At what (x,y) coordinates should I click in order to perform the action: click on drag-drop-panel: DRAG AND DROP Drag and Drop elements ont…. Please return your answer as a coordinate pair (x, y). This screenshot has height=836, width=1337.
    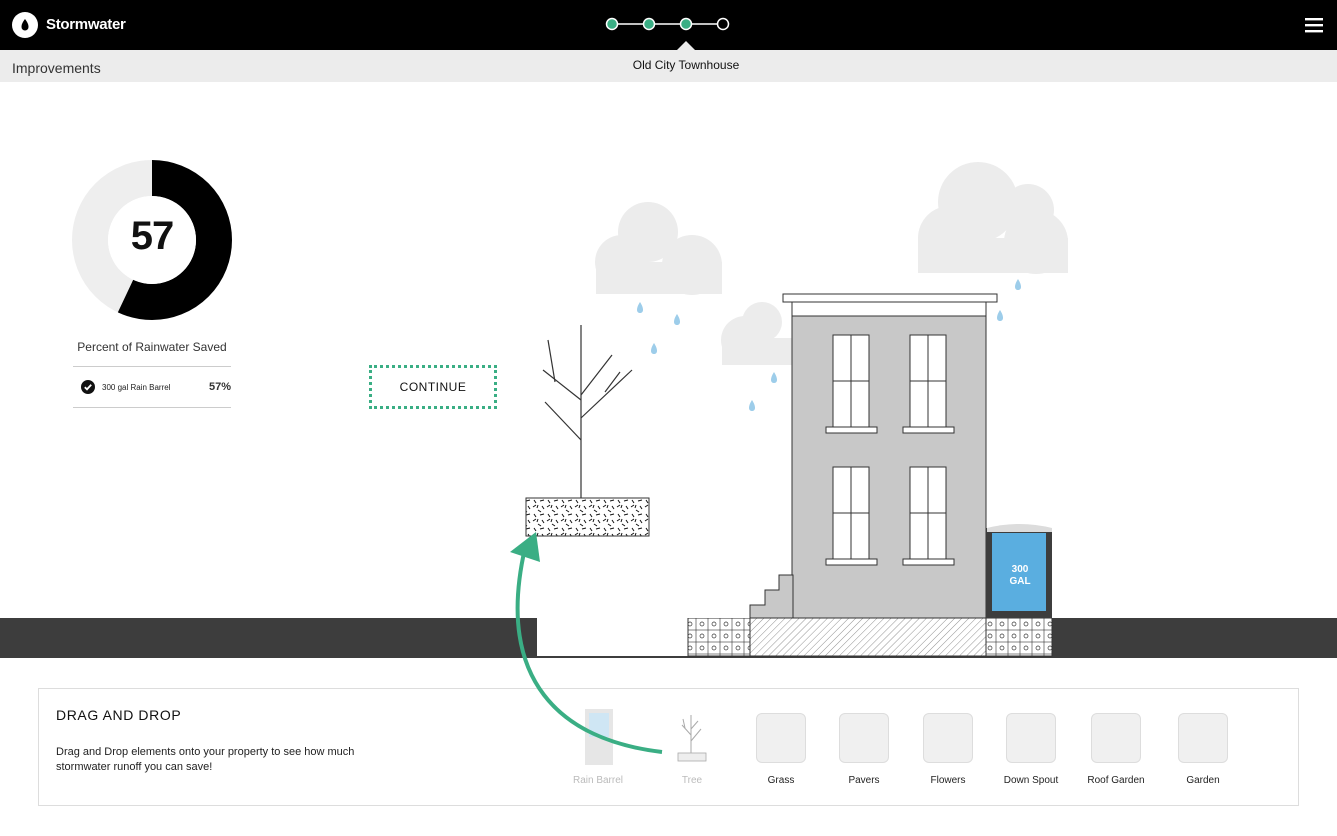
    Looking at the image, I should click on (668, 747).